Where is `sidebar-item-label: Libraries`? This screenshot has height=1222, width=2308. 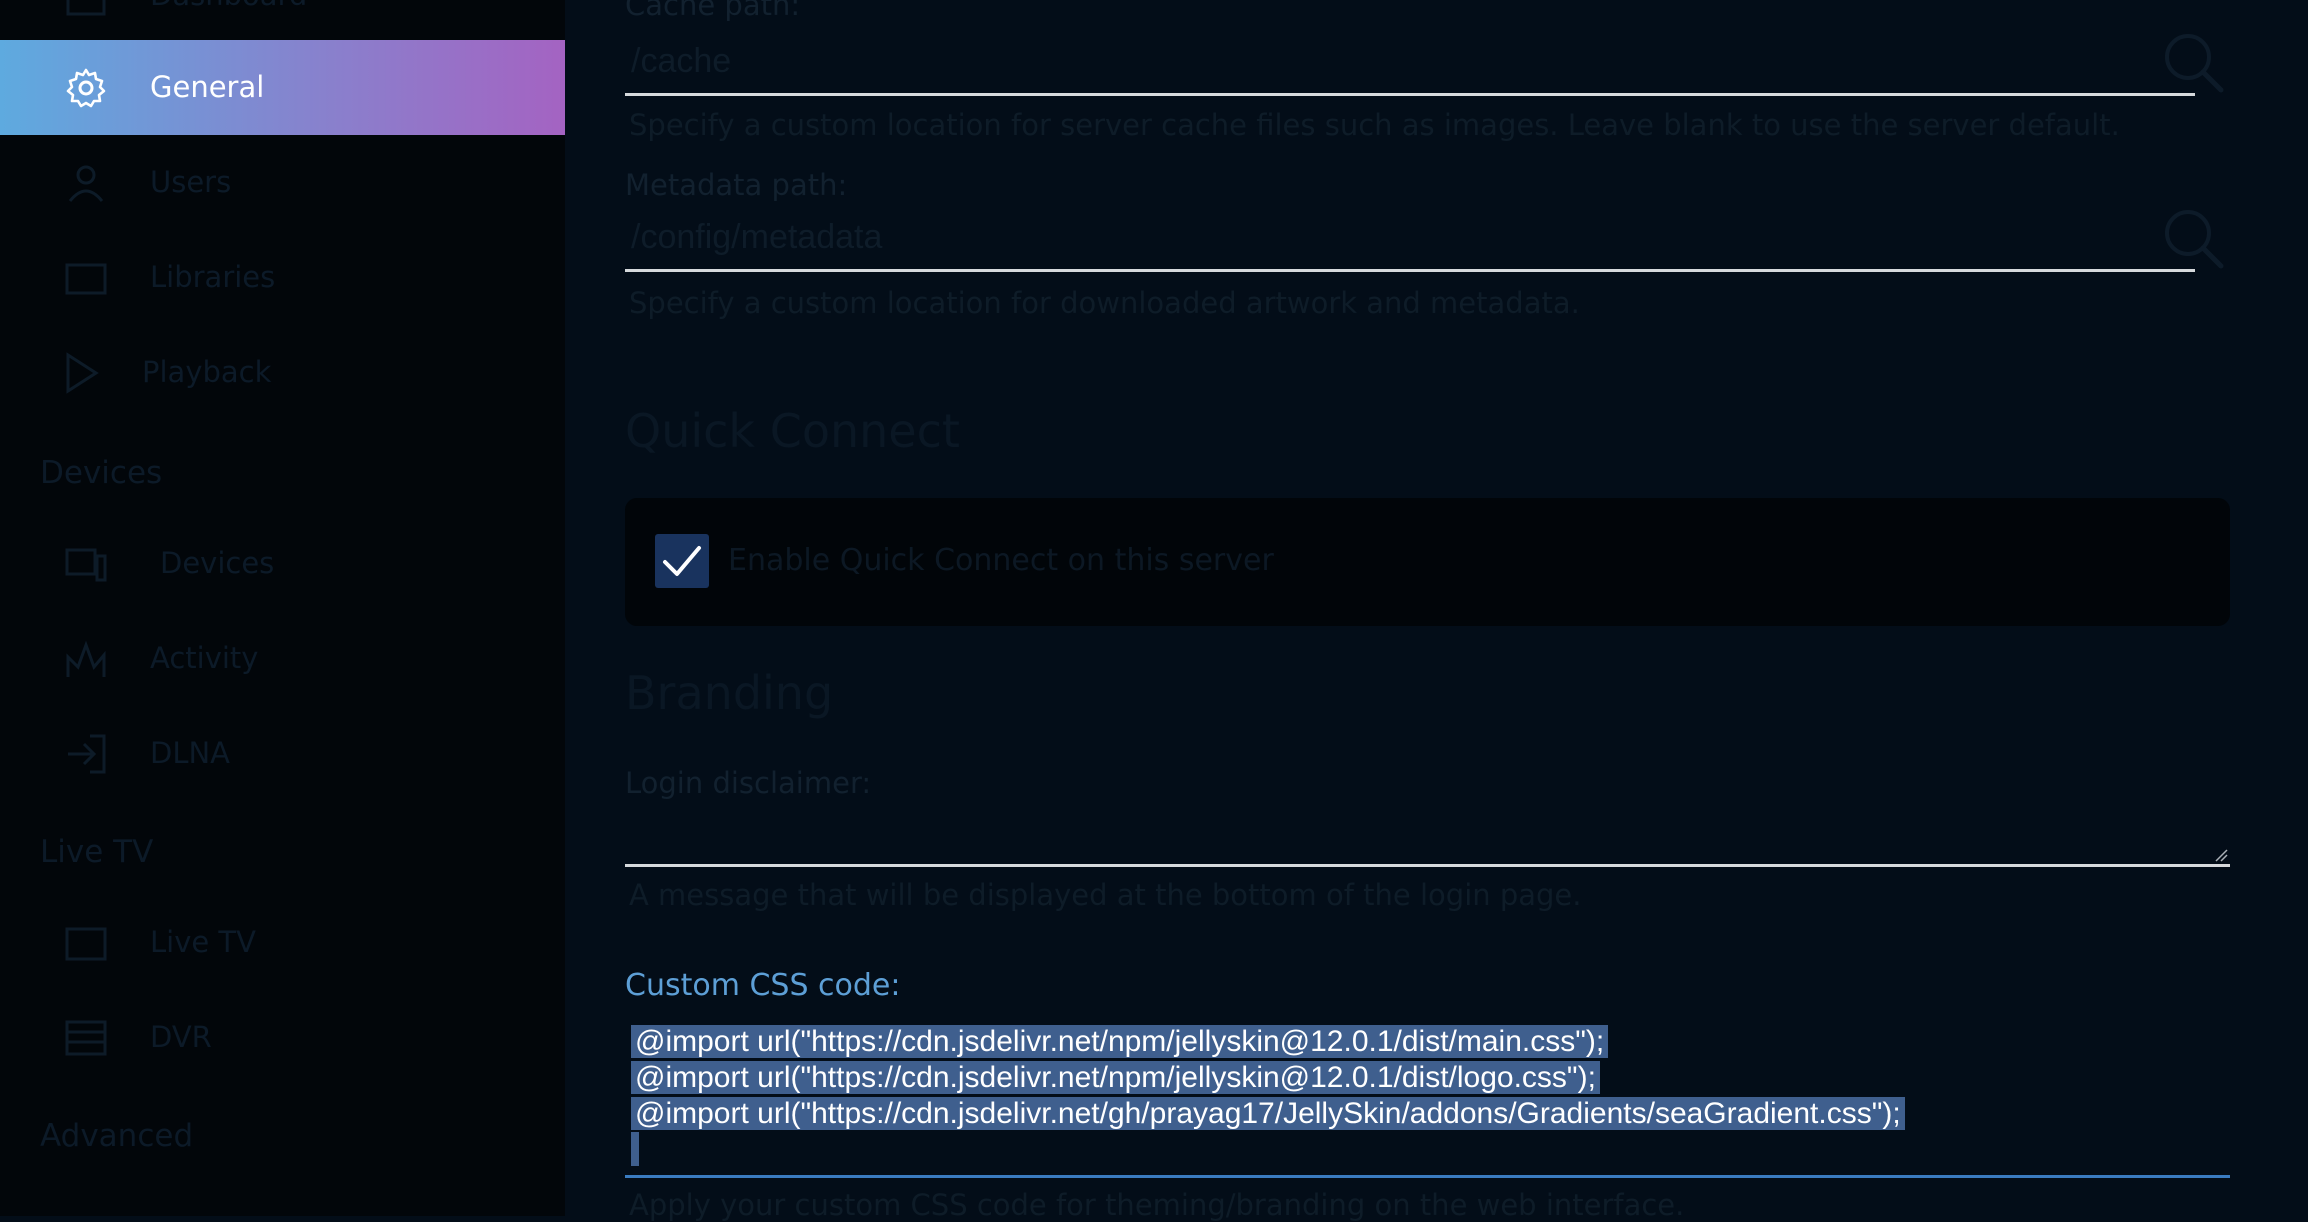 sidebar-item-label: Libraries is located at coordinates (213, 277).